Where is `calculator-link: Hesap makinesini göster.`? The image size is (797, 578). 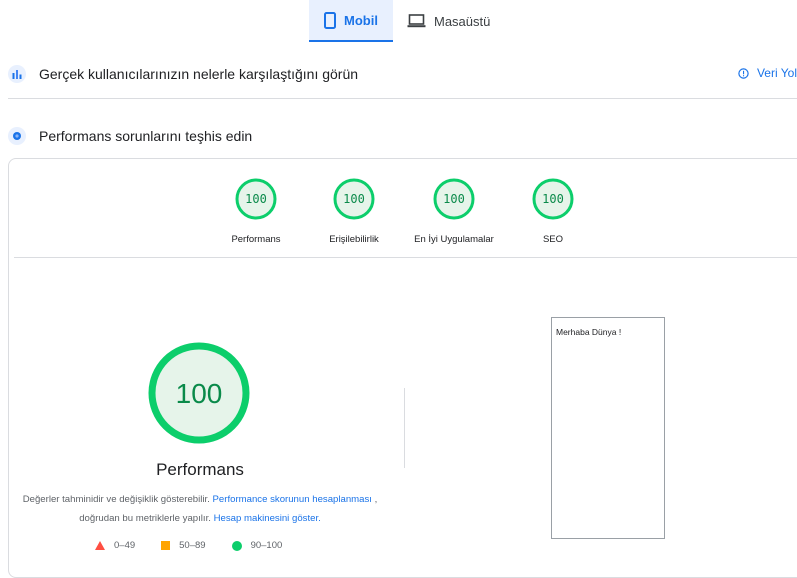
calculator-link: Hesap makinesini göster. is located at coordinates (267, 518).